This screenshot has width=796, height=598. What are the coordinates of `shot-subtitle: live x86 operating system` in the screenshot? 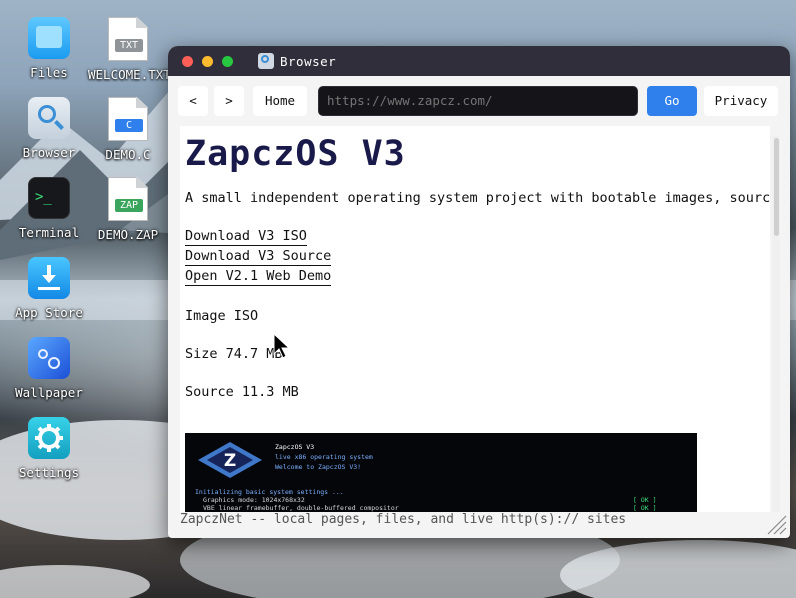 It's located at (324, 457).